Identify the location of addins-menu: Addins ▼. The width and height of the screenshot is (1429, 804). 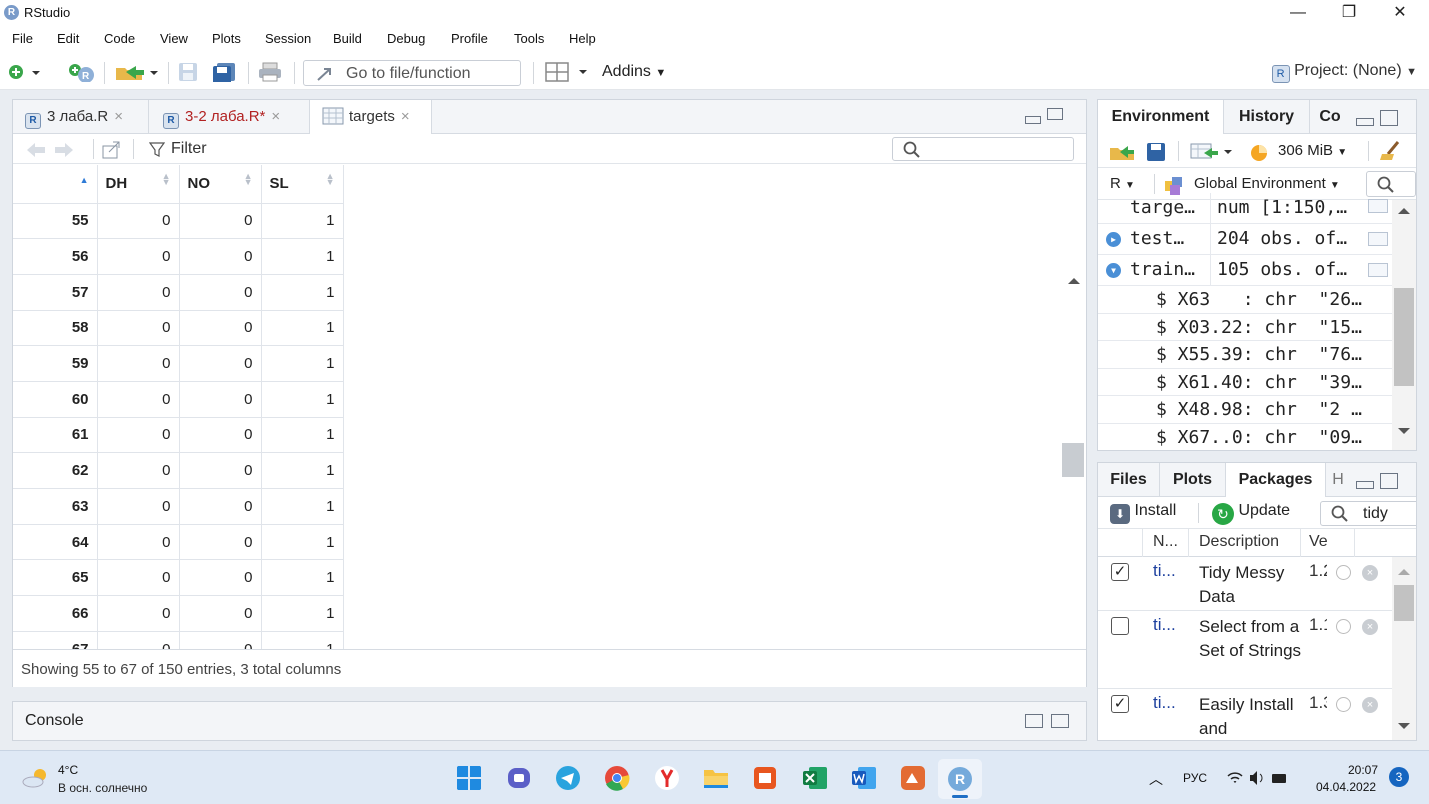
(634, 72).